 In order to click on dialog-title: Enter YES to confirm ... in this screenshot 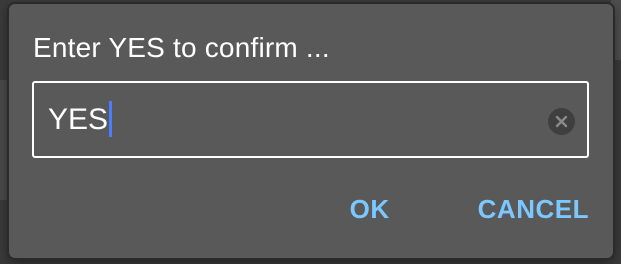, I will do `click(181, 47)`.